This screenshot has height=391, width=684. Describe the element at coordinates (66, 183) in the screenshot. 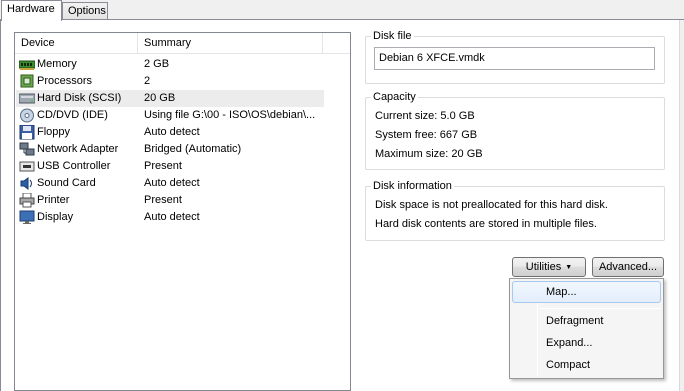

I see `device-name: Sound Card` at that location.